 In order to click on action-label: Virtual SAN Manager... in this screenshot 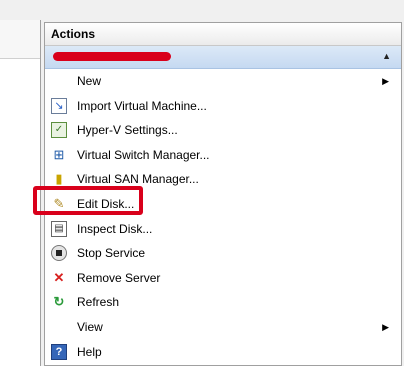, I will do `click(138, 179)`.